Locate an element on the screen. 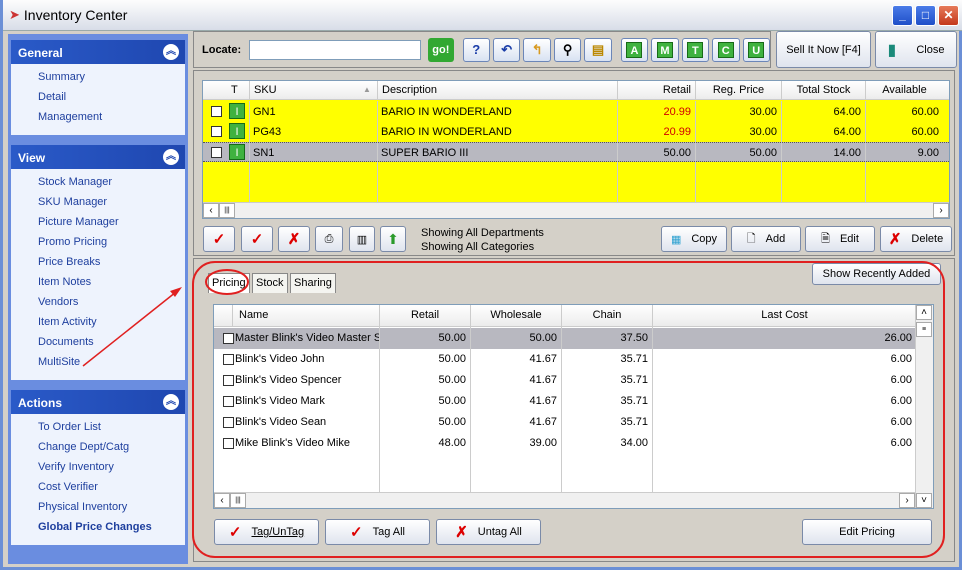 Image resolution: width=962 pixels, height=570 pixels. edit-pricing-button: Edit Pricing is located at coordinates (867, 532).